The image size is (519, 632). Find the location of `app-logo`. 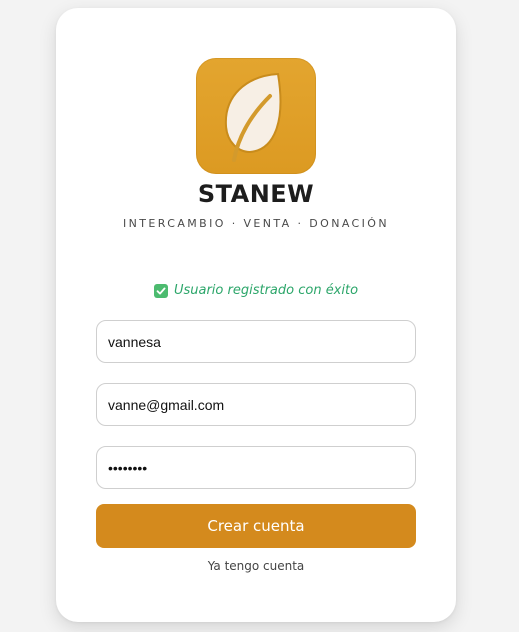

app-logo is located at coordinates (256, 116).